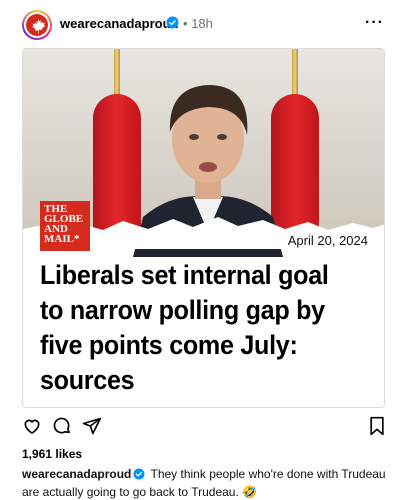 The image size is (418, 500). Describe the element at coordinates (374, 23) in the screenshot. I see `more-options-button: ···` at that location.